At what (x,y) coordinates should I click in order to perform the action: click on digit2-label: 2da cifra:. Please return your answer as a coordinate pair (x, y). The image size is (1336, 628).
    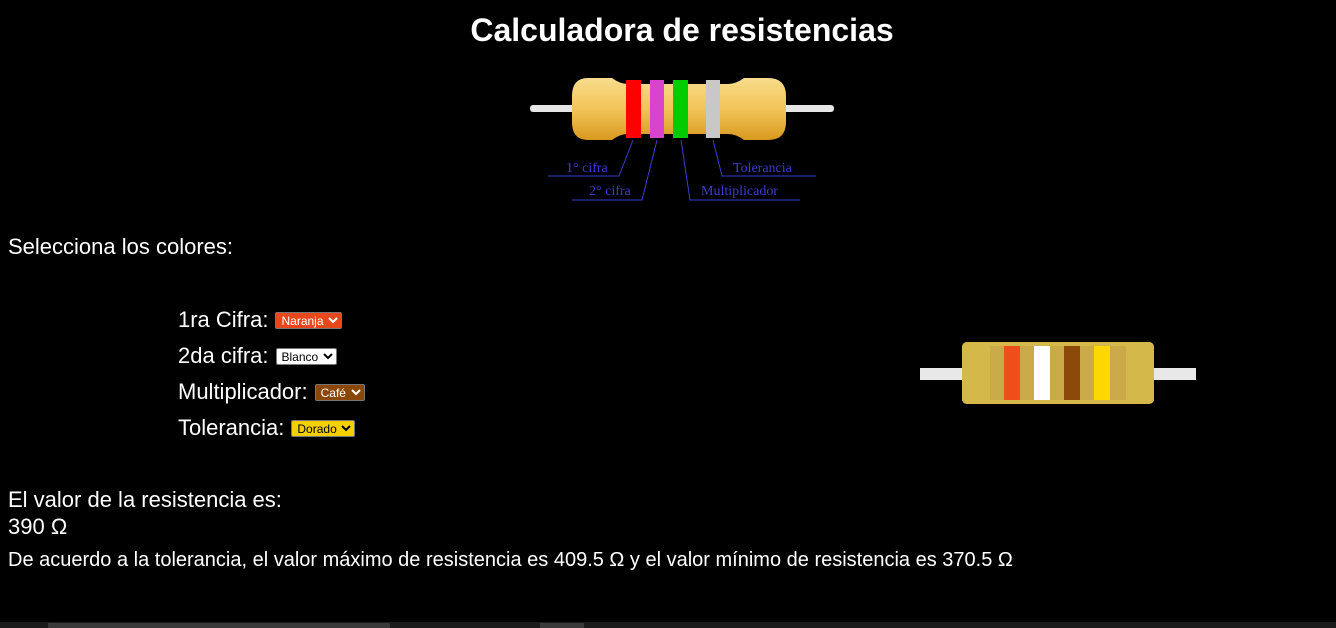
    Looking at the image, I should click on (223, 355).